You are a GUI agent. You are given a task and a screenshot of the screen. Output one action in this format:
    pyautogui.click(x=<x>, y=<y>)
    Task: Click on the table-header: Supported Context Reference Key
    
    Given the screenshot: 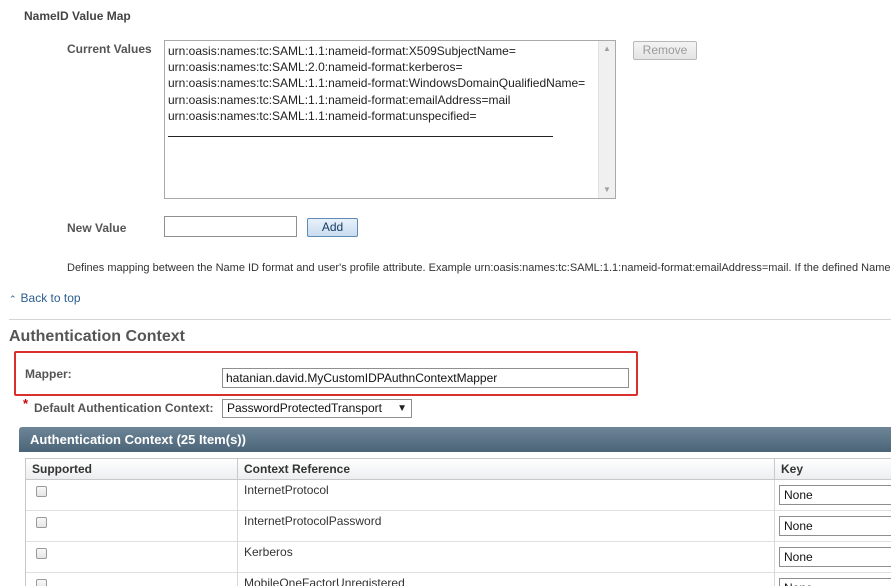 What is the action you would take?
    pyautogui.click(x=458, y=469)
    